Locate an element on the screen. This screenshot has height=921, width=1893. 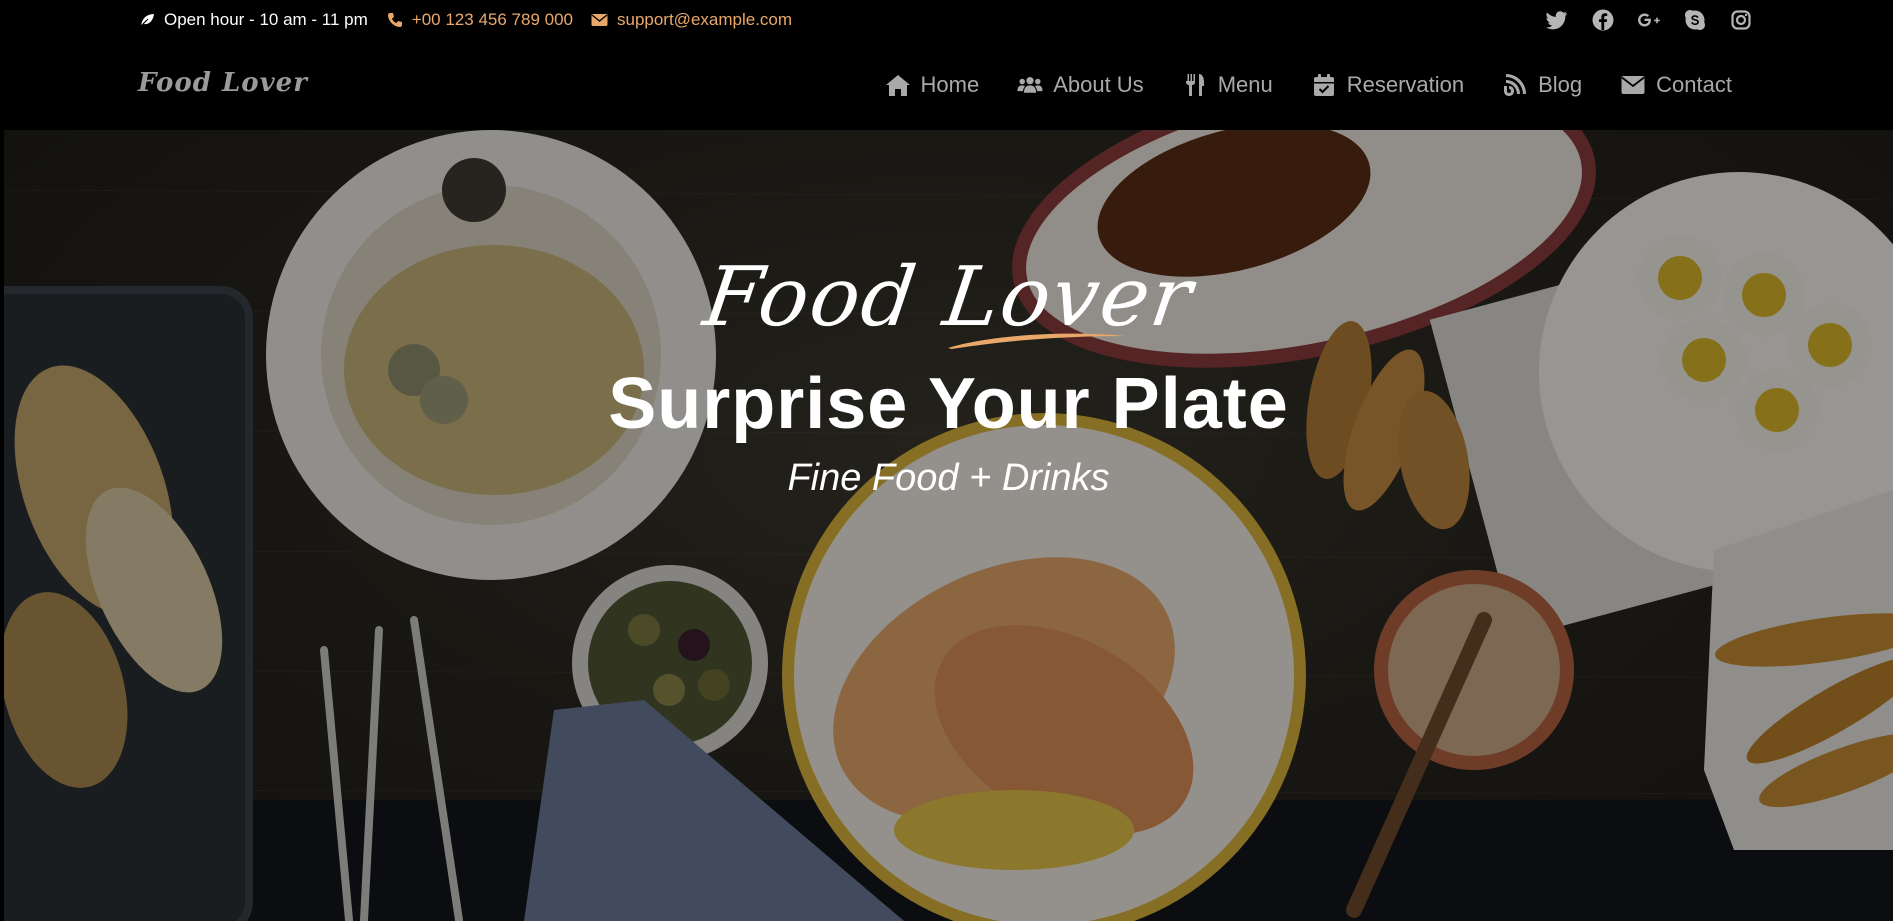
phone-link: +00 123 456 789 000 is located at coordinates (479, 20).